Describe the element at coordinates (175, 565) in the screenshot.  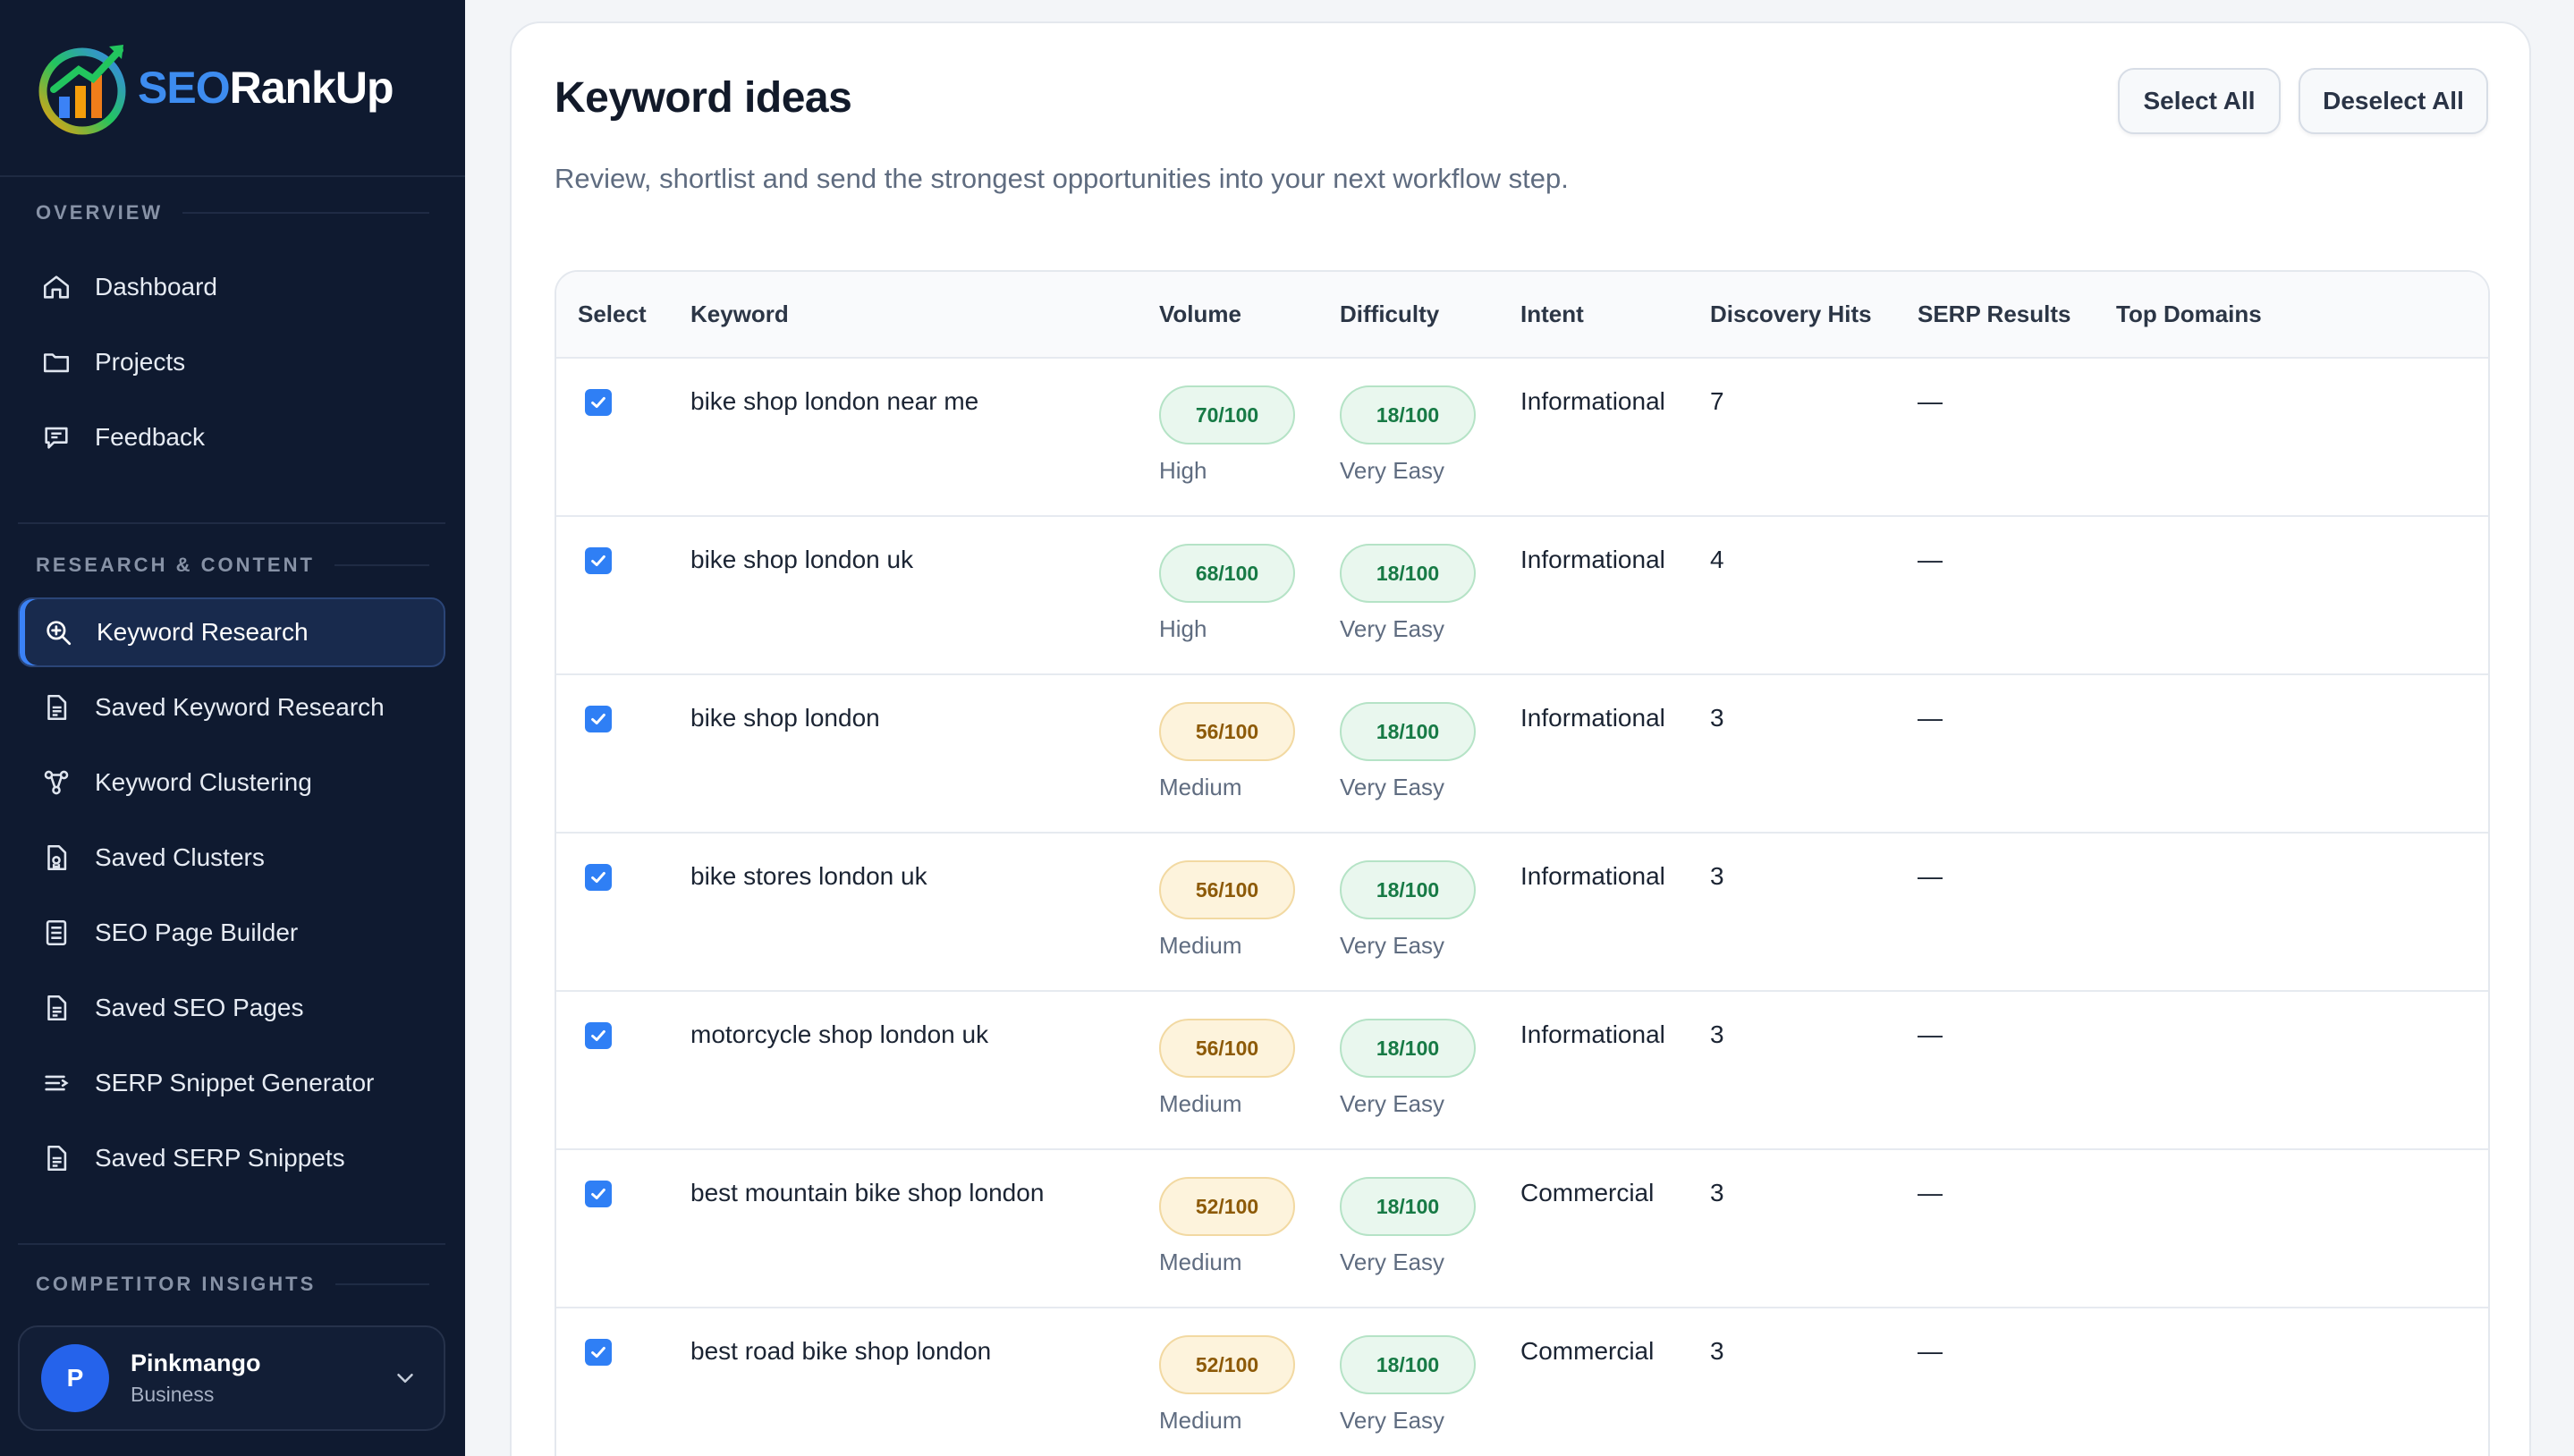
I see `section-research-label: RESEARCH & CONTENT` at that location.